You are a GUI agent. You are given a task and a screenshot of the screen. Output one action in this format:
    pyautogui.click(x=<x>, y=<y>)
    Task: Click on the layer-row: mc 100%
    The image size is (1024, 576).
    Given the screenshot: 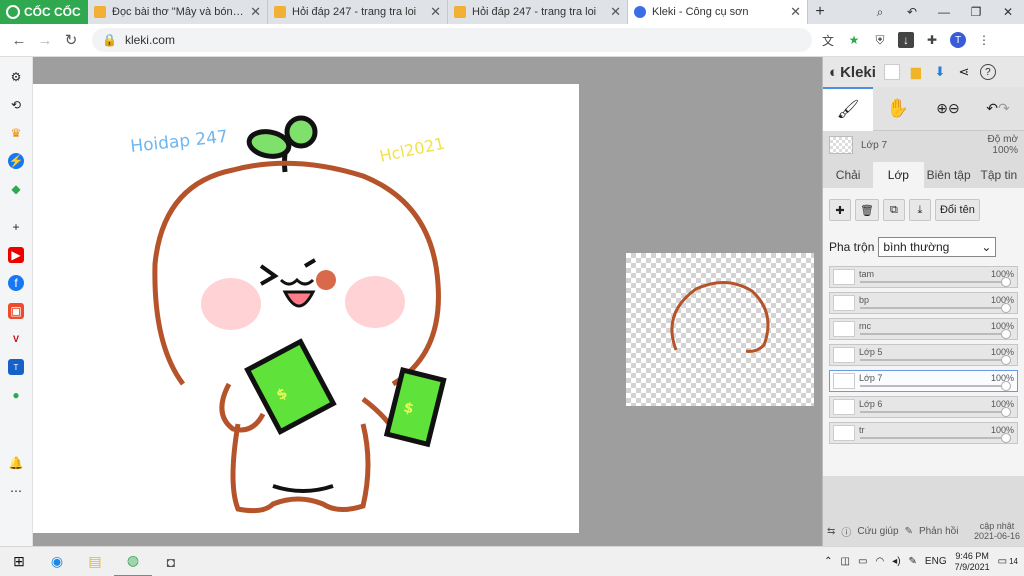 What is the action you would take?
    pyautogui.click(x=923, y=329)
    